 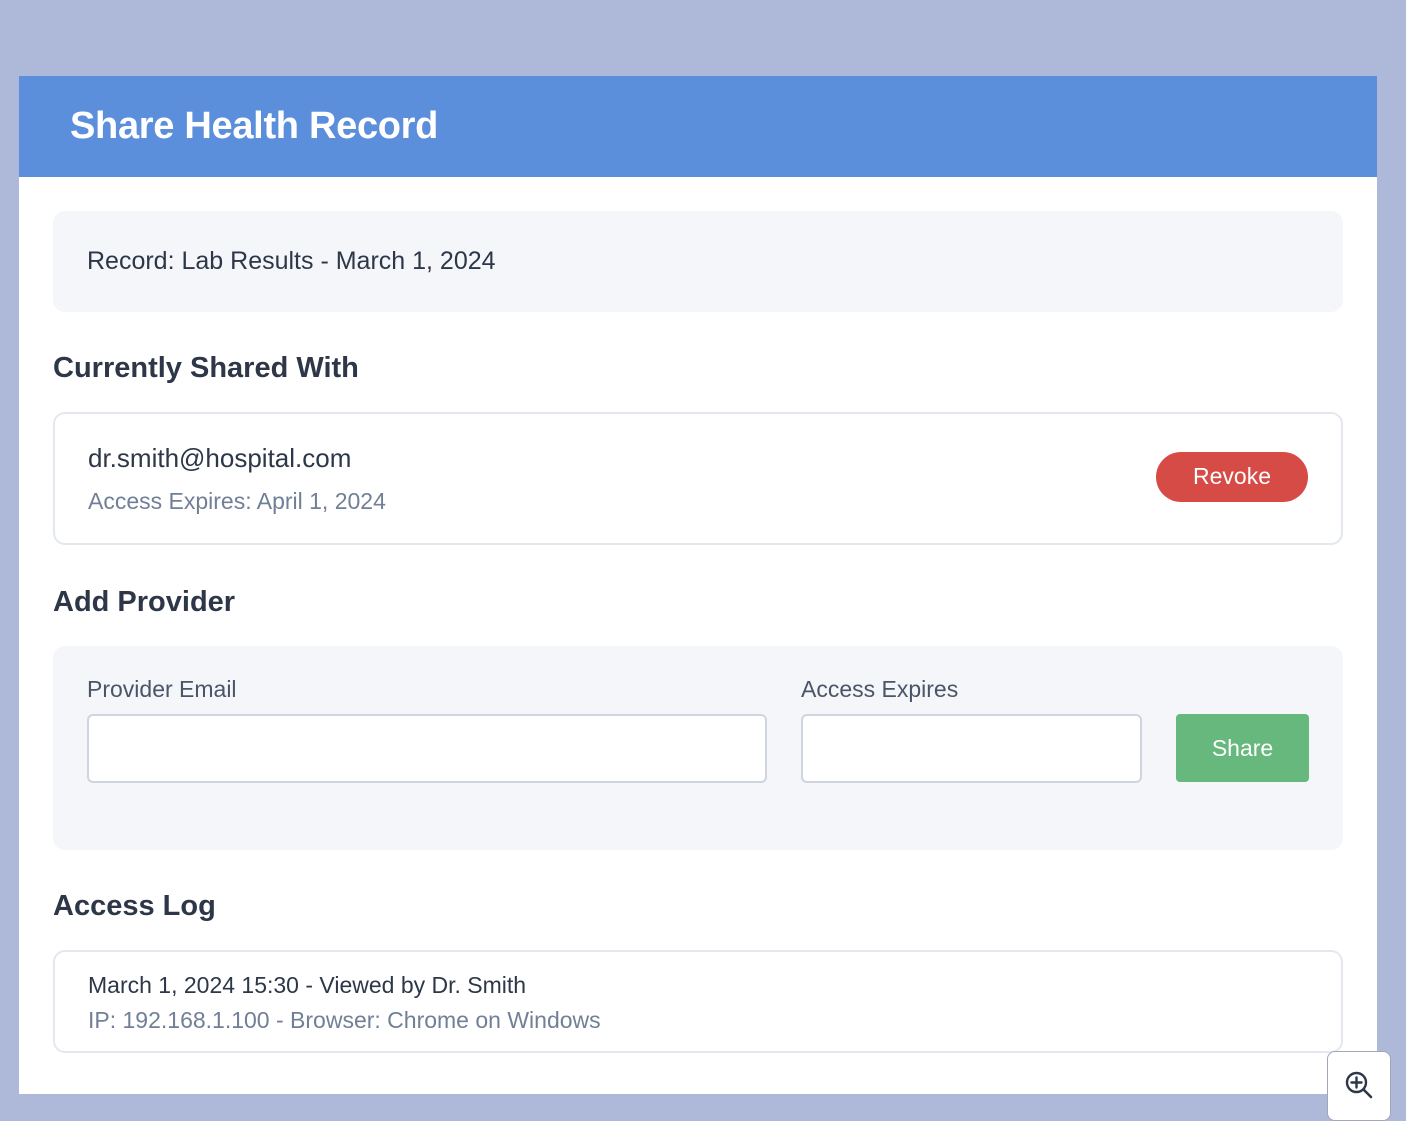 I want to click on access-expires-group: Access Expires, so click(x=971, y=729).